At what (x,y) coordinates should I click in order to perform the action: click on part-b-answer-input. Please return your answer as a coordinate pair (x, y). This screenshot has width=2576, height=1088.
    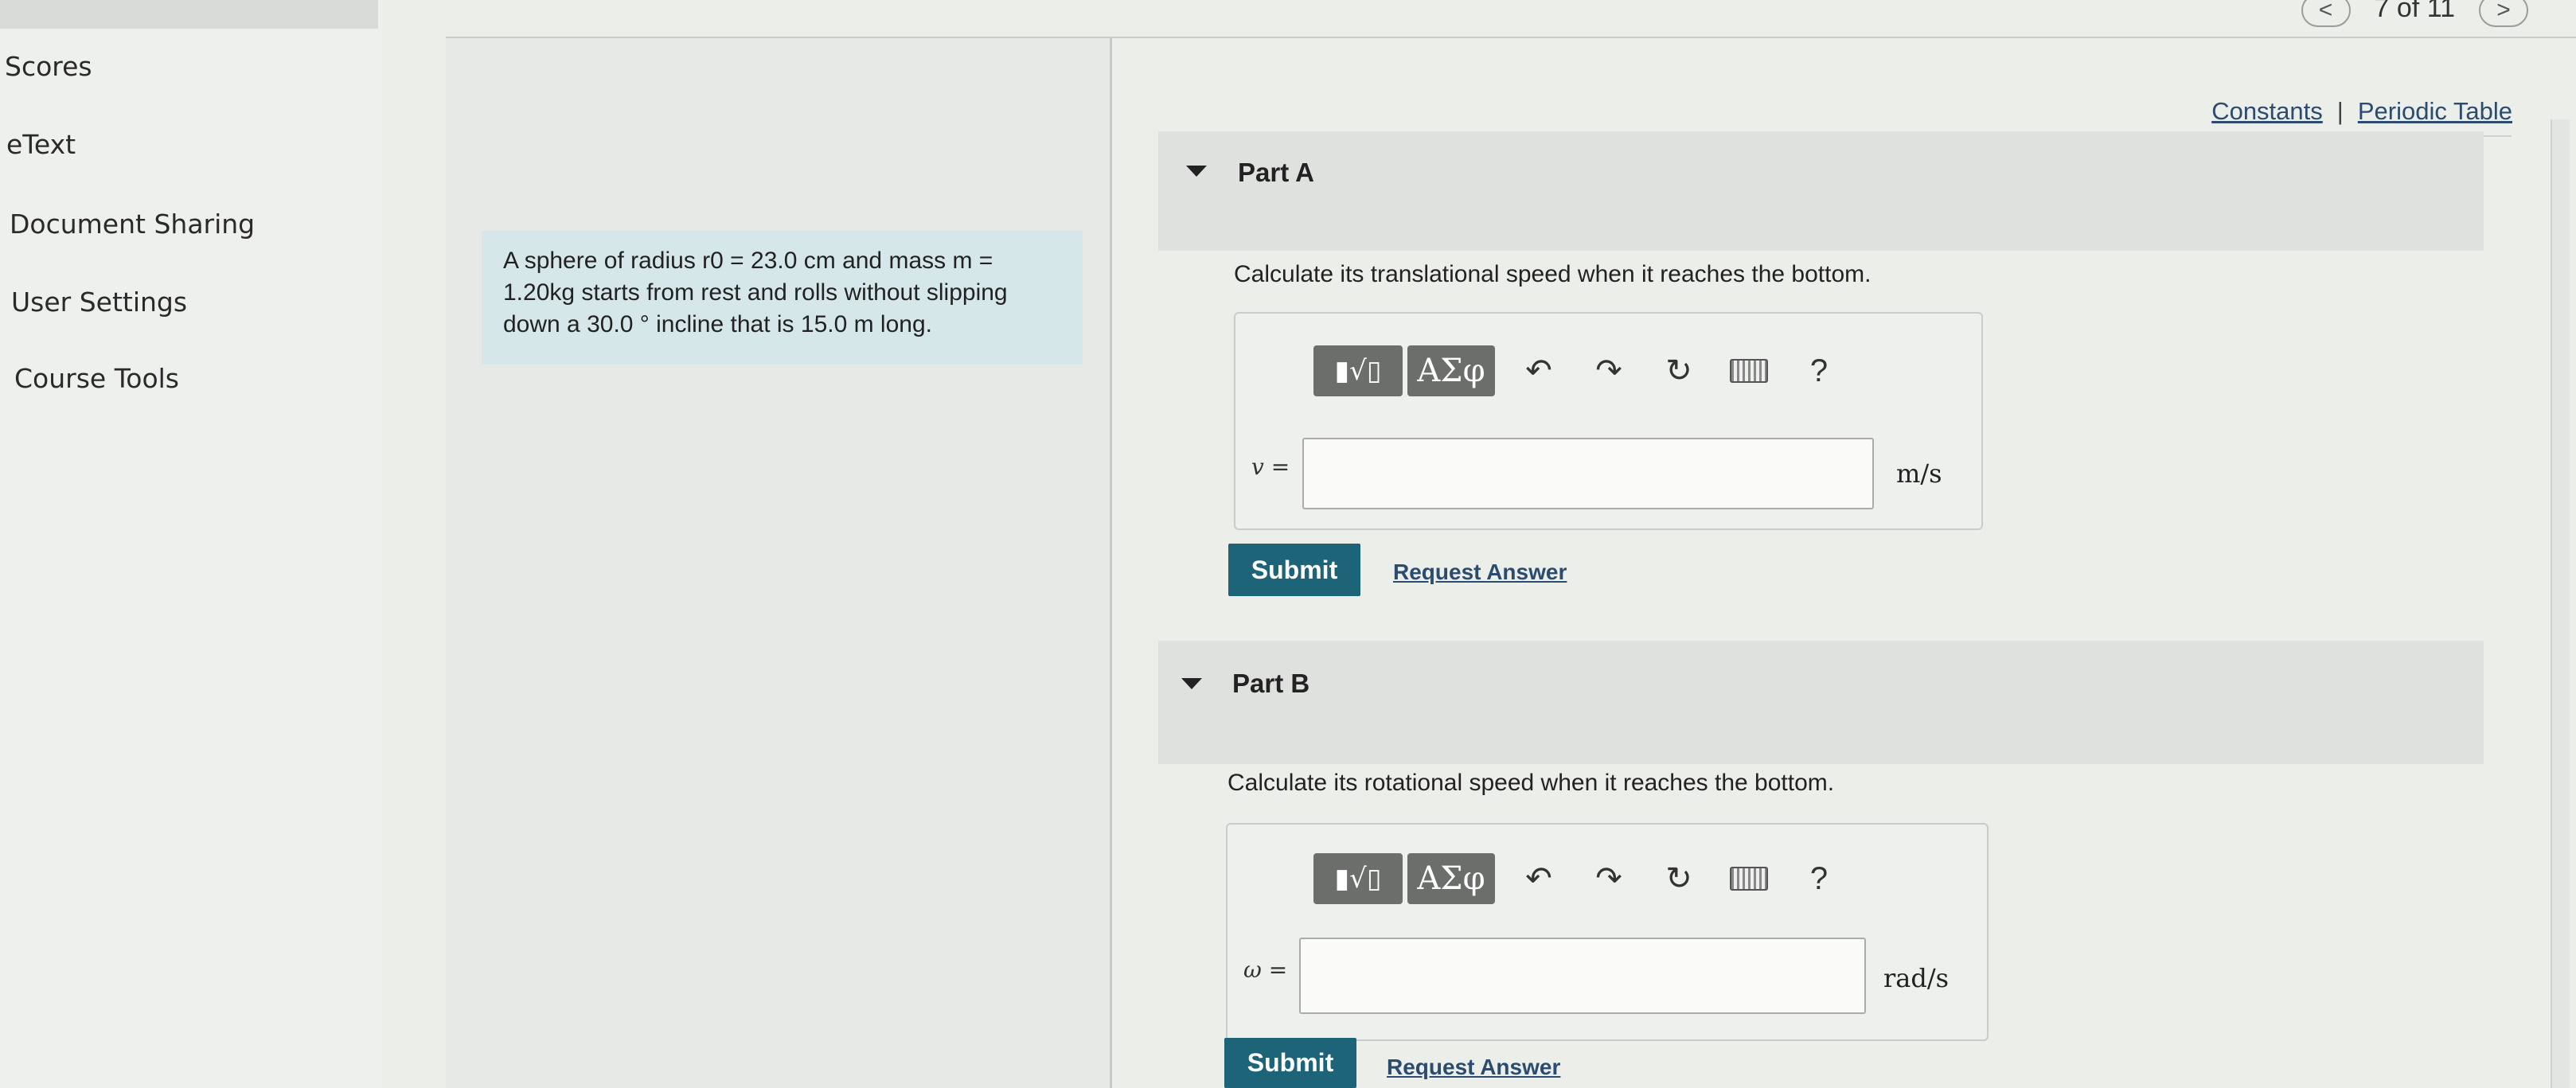
    Looking at the image, I should click on (1582, 976).